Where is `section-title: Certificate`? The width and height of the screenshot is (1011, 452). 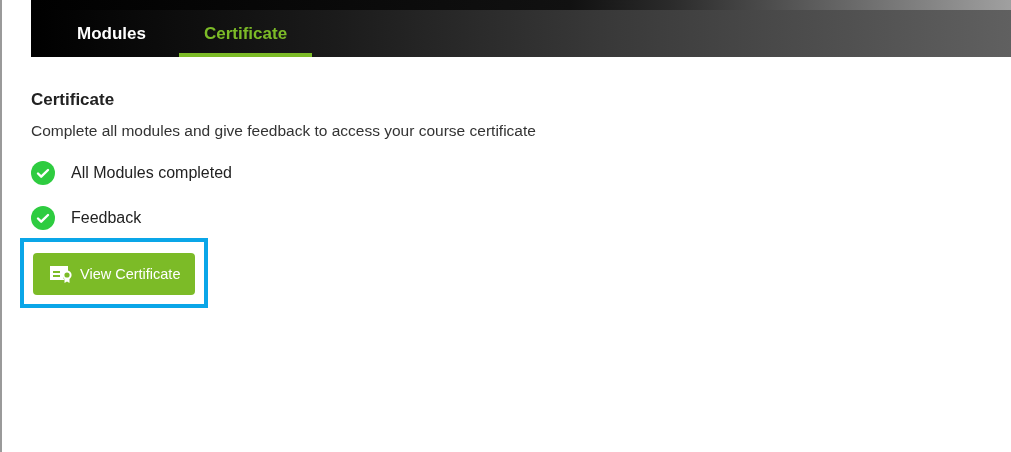 section-title: Certificate is located at coordinates (73, 100).